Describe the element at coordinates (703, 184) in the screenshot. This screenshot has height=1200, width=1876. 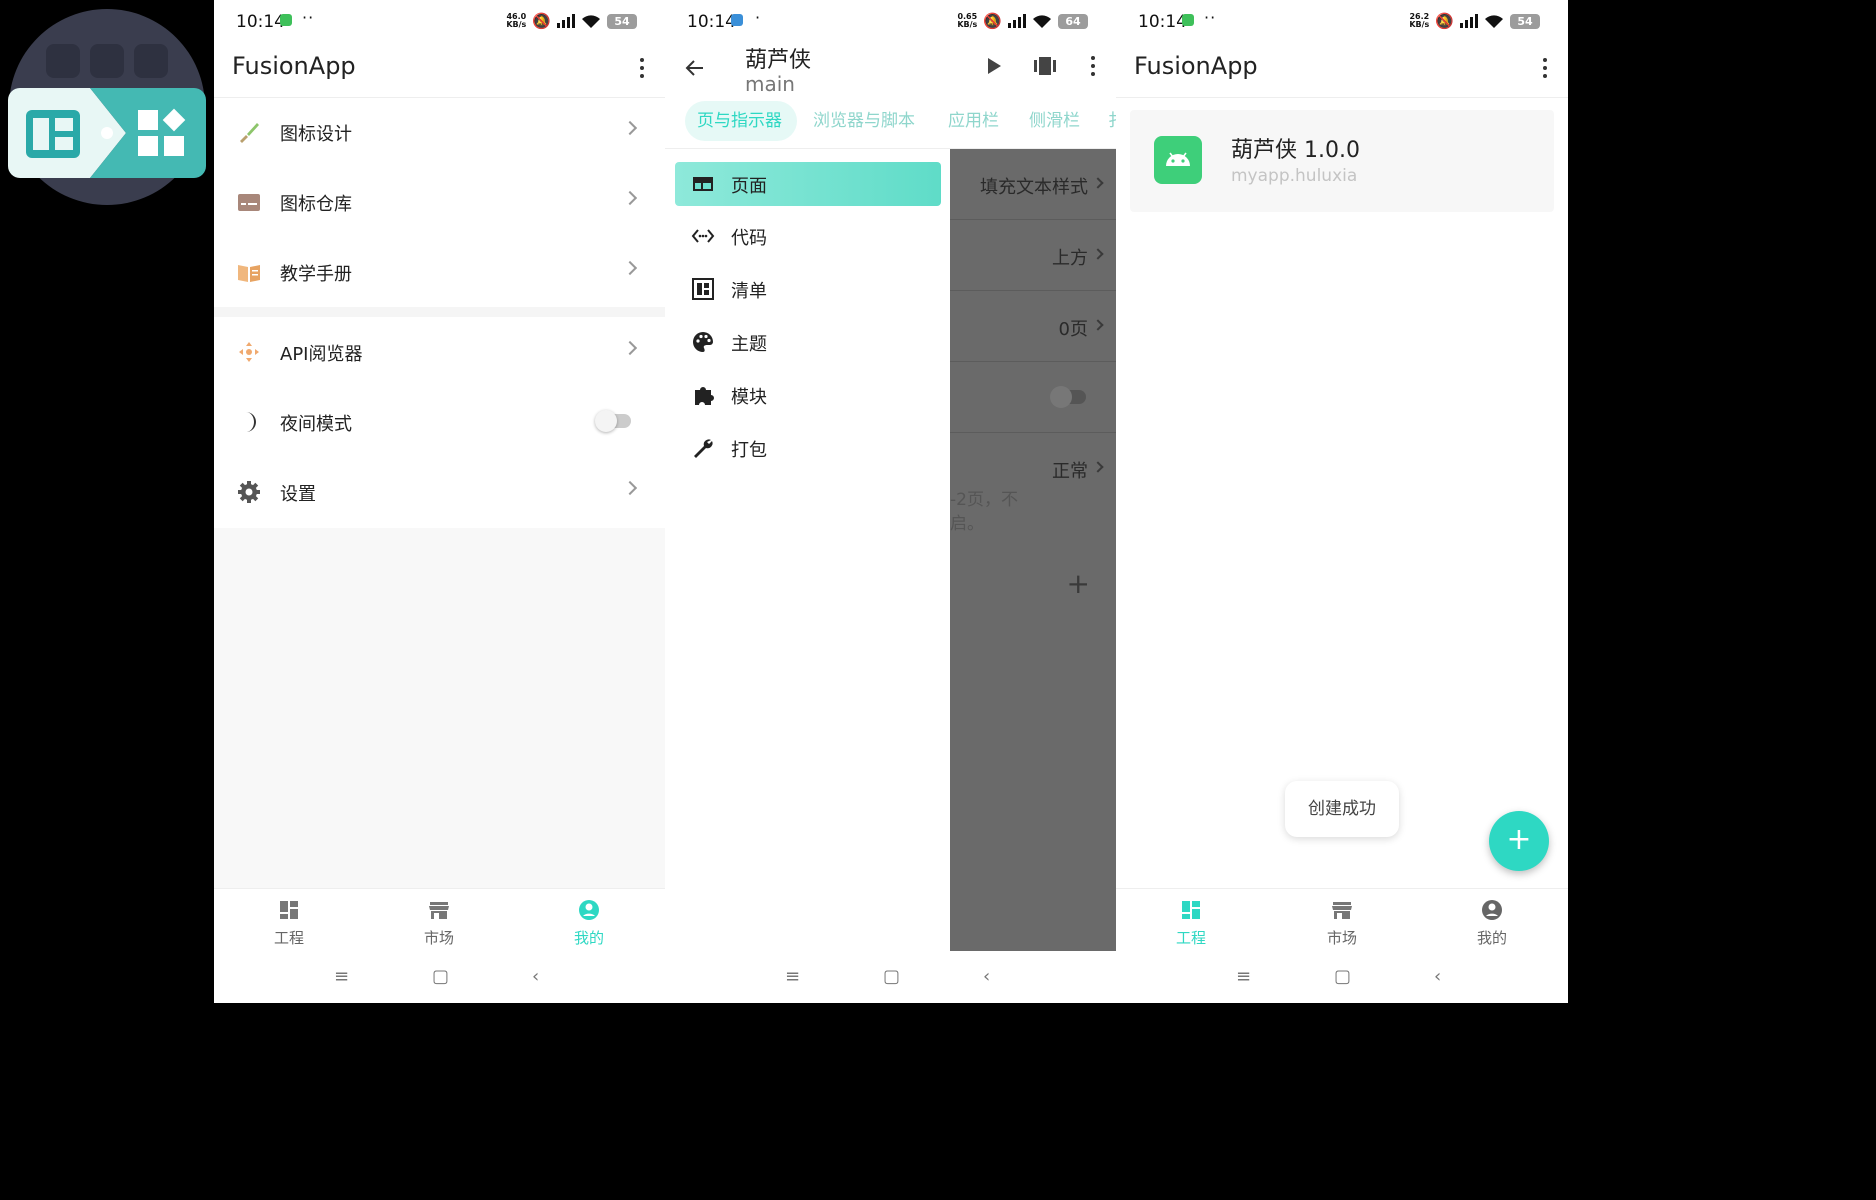
I see `page-icon` at that location.